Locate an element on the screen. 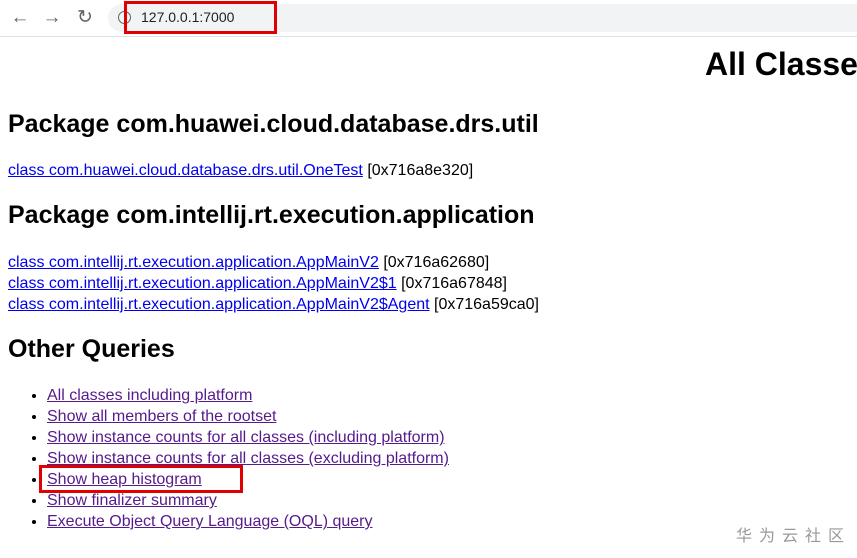  list-item: Show finalizer summary is located at coordinates (248, 500).